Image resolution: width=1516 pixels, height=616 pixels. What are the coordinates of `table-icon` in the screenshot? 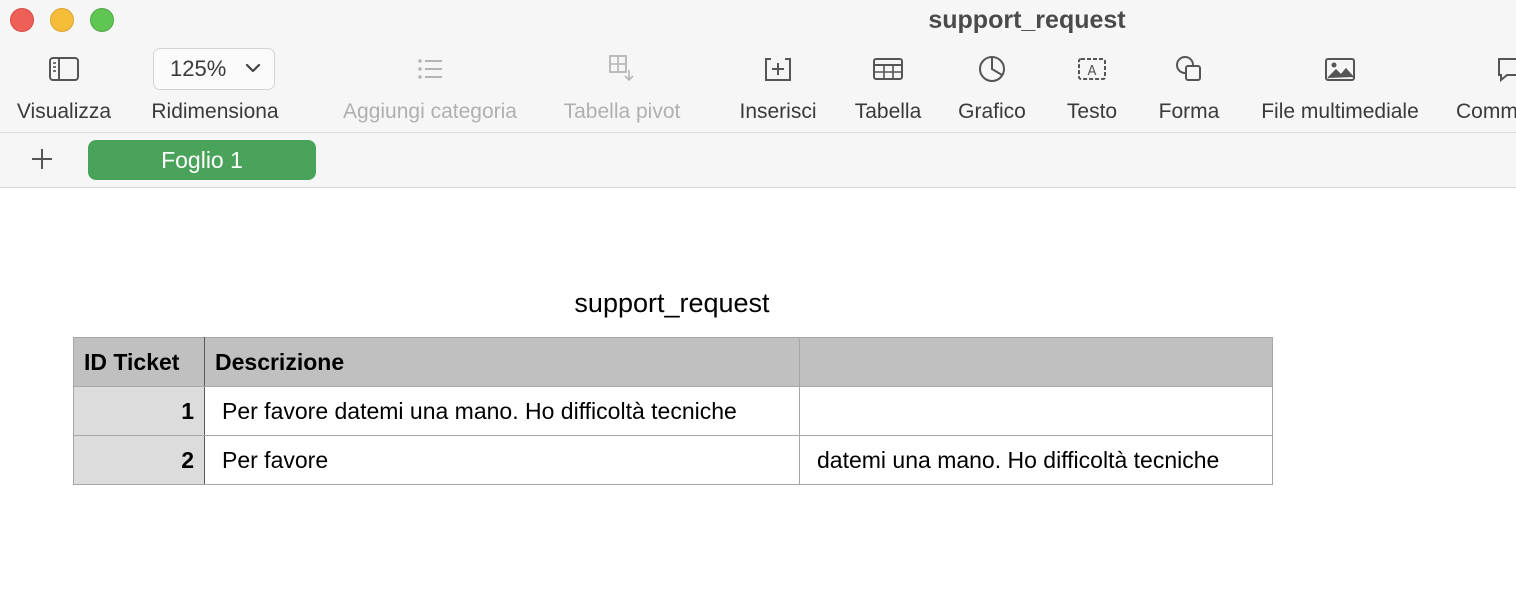 It's located at (888, 69).